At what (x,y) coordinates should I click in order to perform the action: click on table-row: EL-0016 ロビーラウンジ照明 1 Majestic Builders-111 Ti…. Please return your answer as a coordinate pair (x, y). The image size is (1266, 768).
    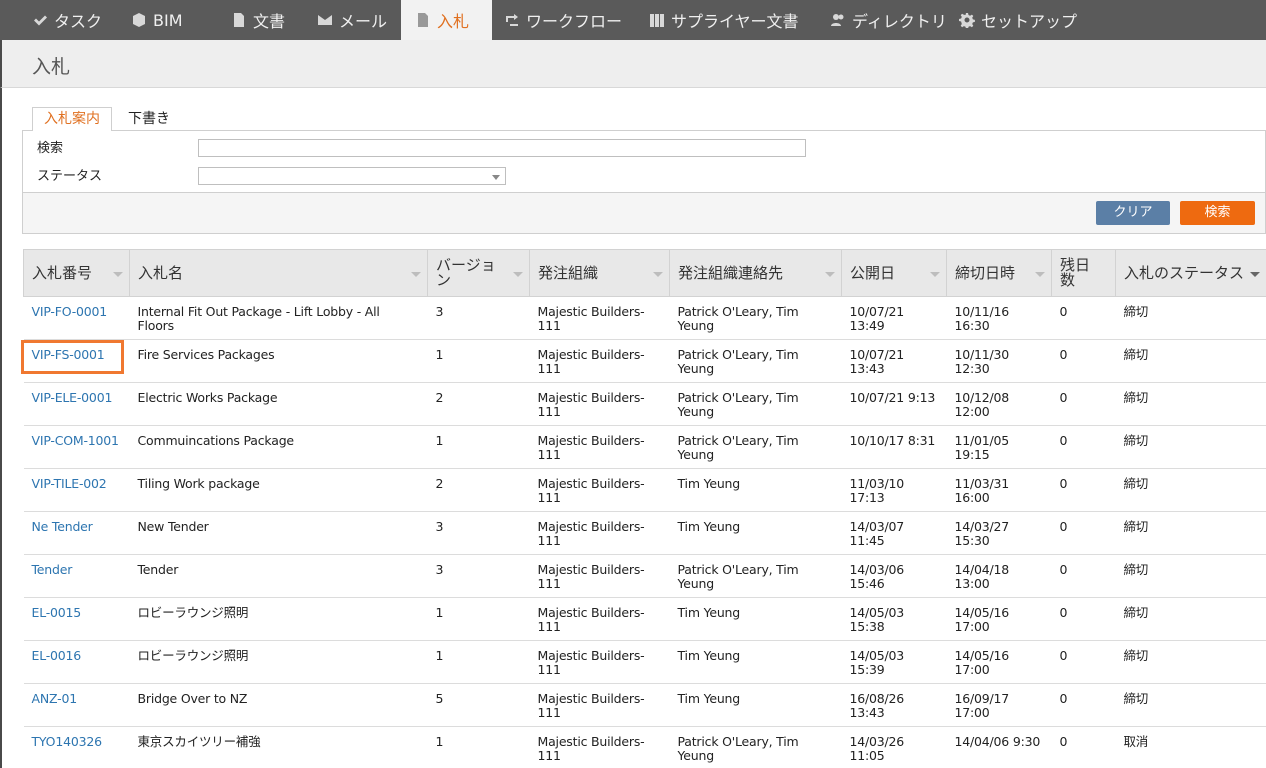
    Looking at the image, I should click on (644, 662).